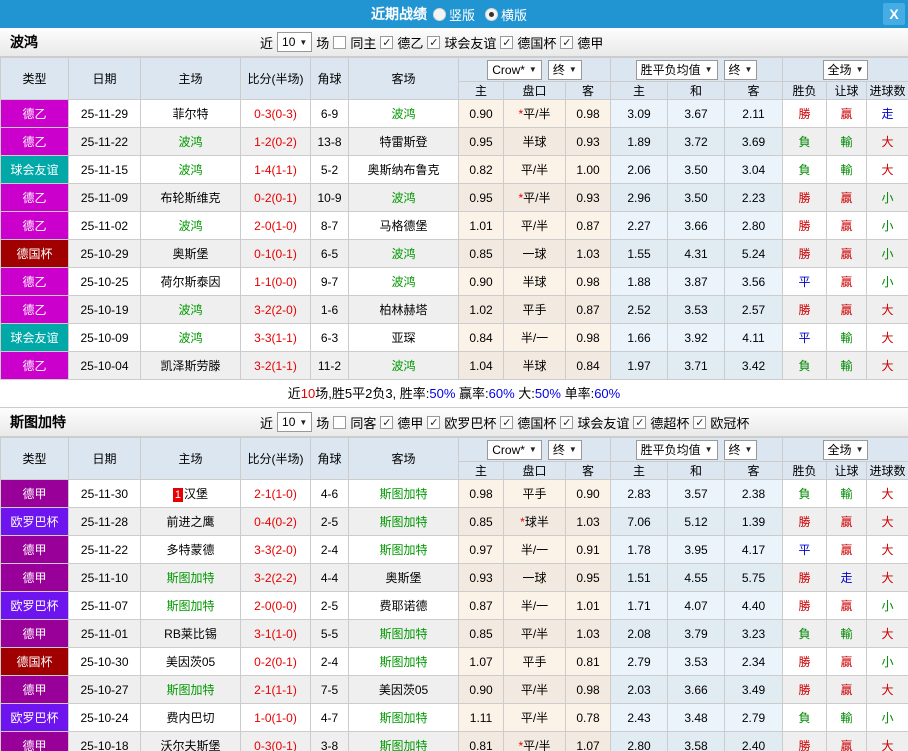 Image resolution: width=908 pixels, height=751 pixels. I want to click on halftime-score: (2-0), so click(284, 549).